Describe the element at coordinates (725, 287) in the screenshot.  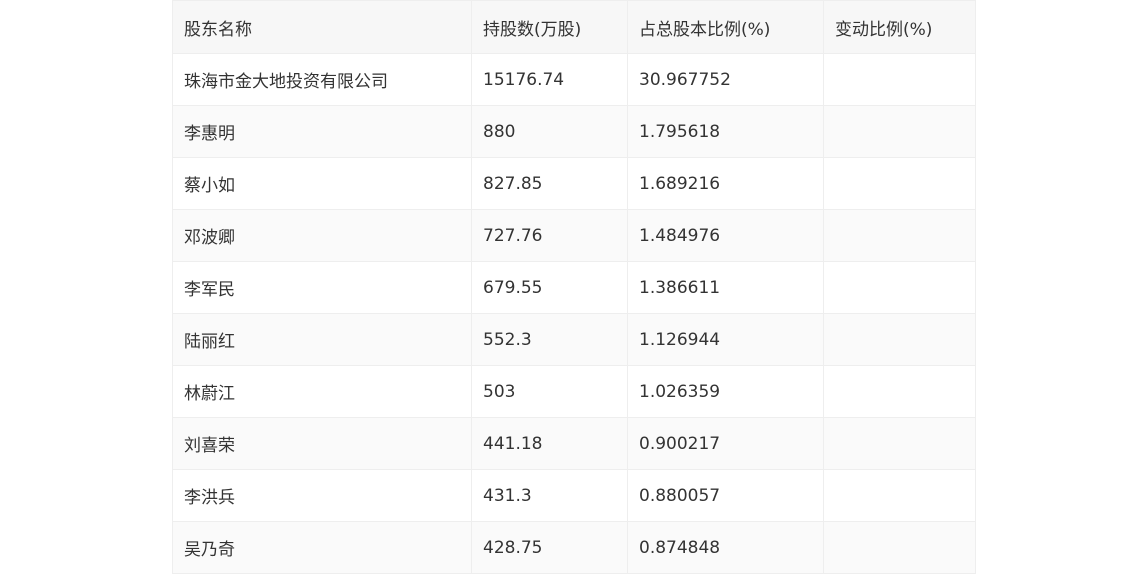
I see `cell-ownership-ratio: 1.386611` at that location.